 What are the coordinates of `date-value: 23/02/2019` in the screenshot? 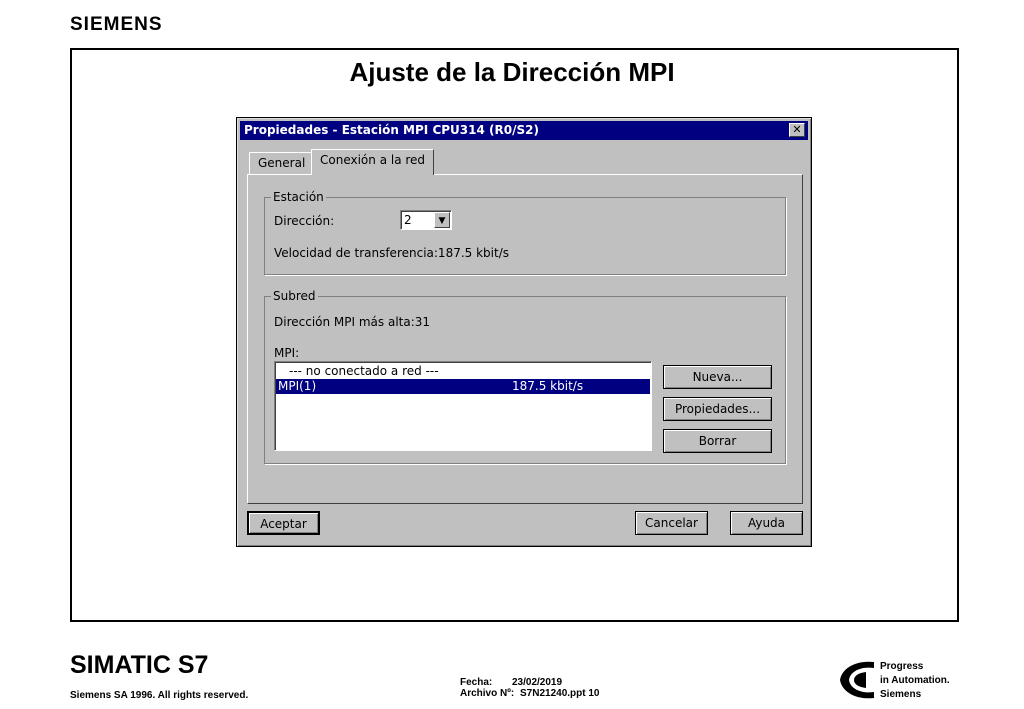 It's located at (537, 682).